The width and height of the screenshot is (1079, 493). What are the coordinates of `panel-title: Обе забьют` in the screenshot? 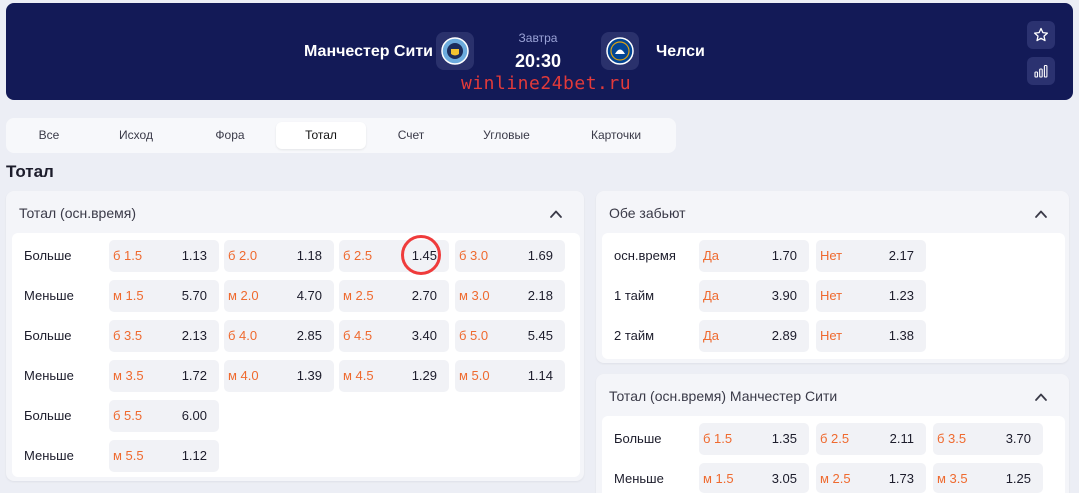 It's located at (647, 213).